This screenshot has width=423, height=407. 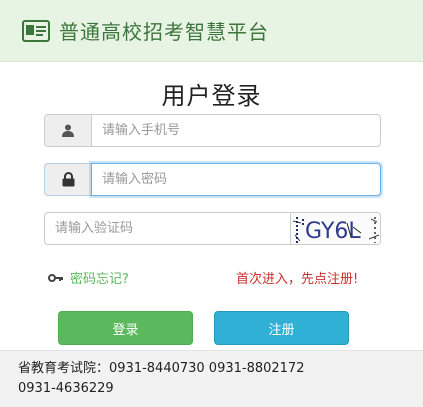 What do you see at coordinates (211, 96) in the screenshot?
I see `login-title: 用户登录` at bounding box center [211, 96].